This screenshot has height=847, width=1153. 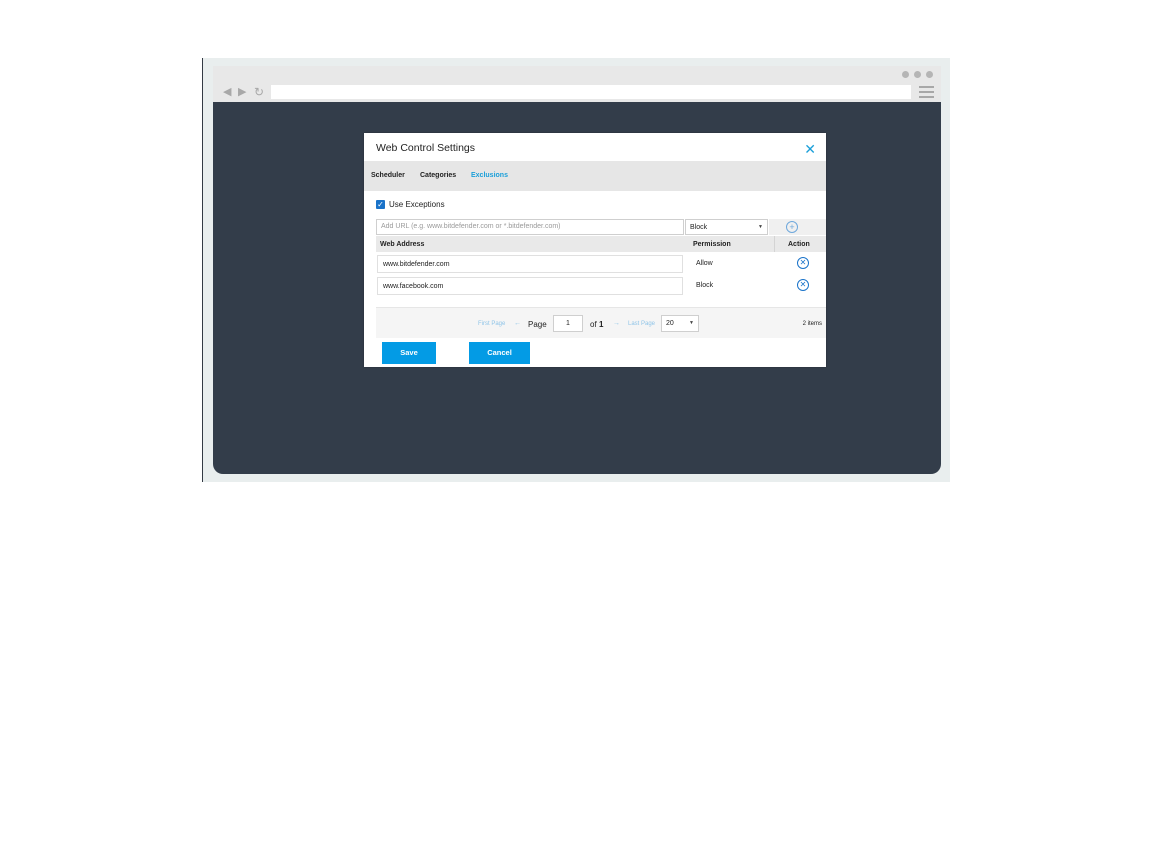 What do you see at coordinates (409, 353) in the screenshot?
I see `save-button: Save` at bounding box center [409, 353].